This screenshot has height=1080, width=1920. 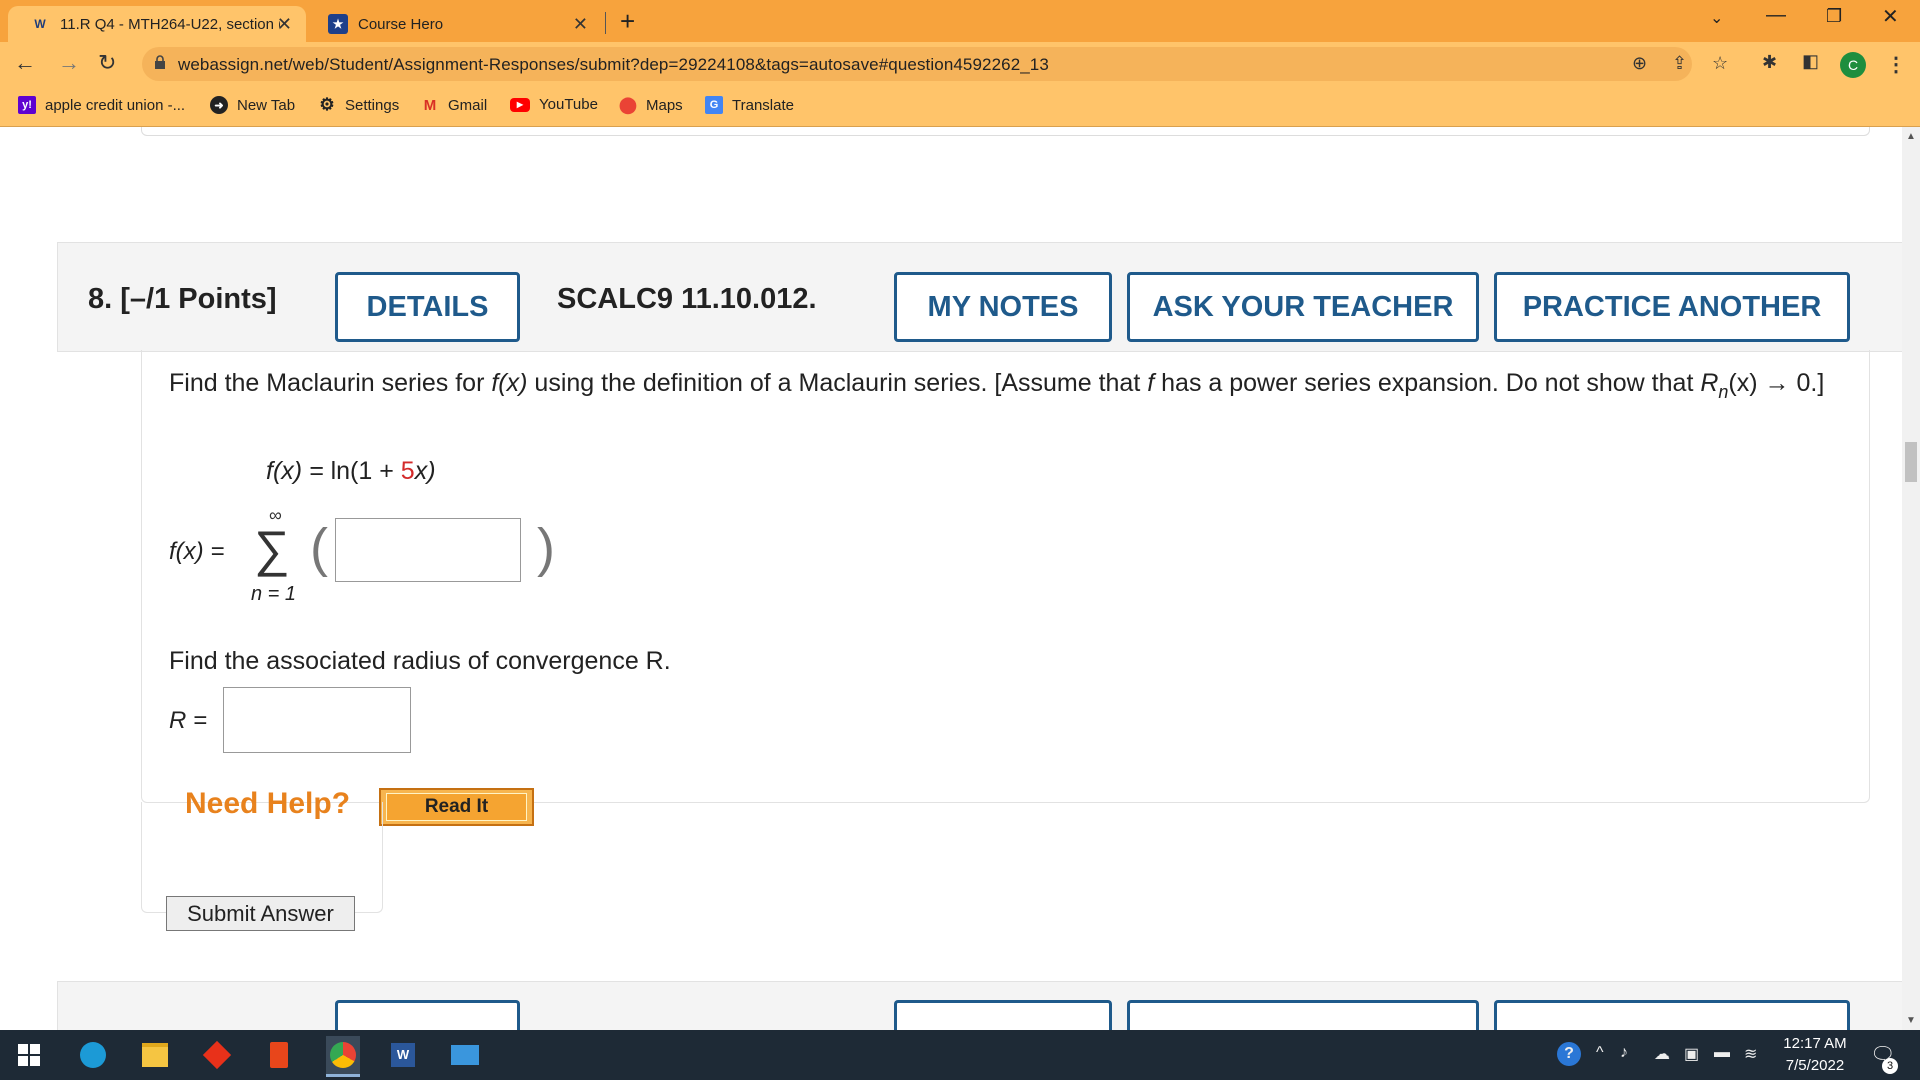 What do you see at coordinates (330, 383) in the screenshot?
I see `prompt-text: Find the Maclaurin series for` at bounding box center [330, 383].